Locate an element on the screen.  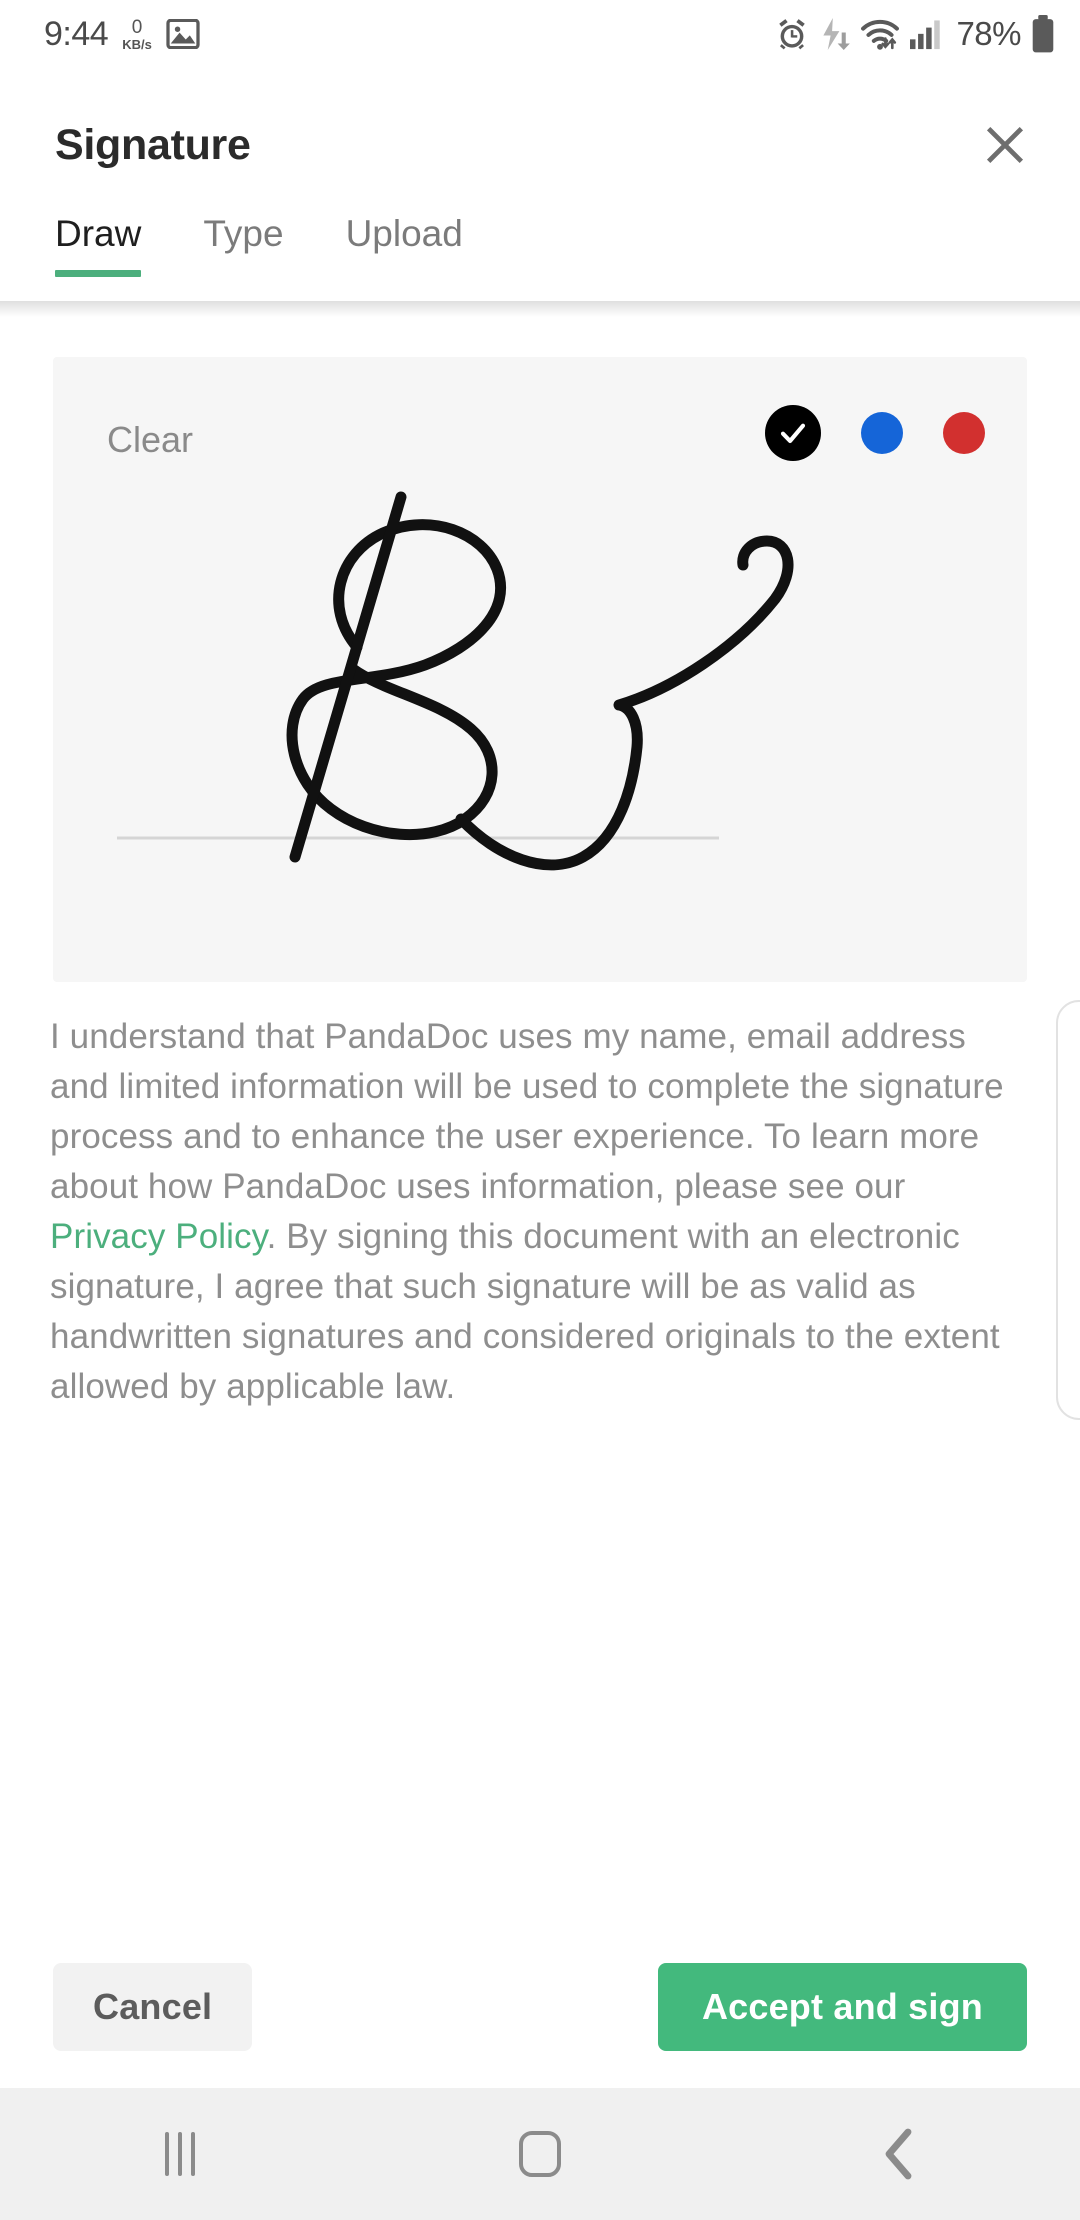
home-icon is located at coordinates (540, 2154).